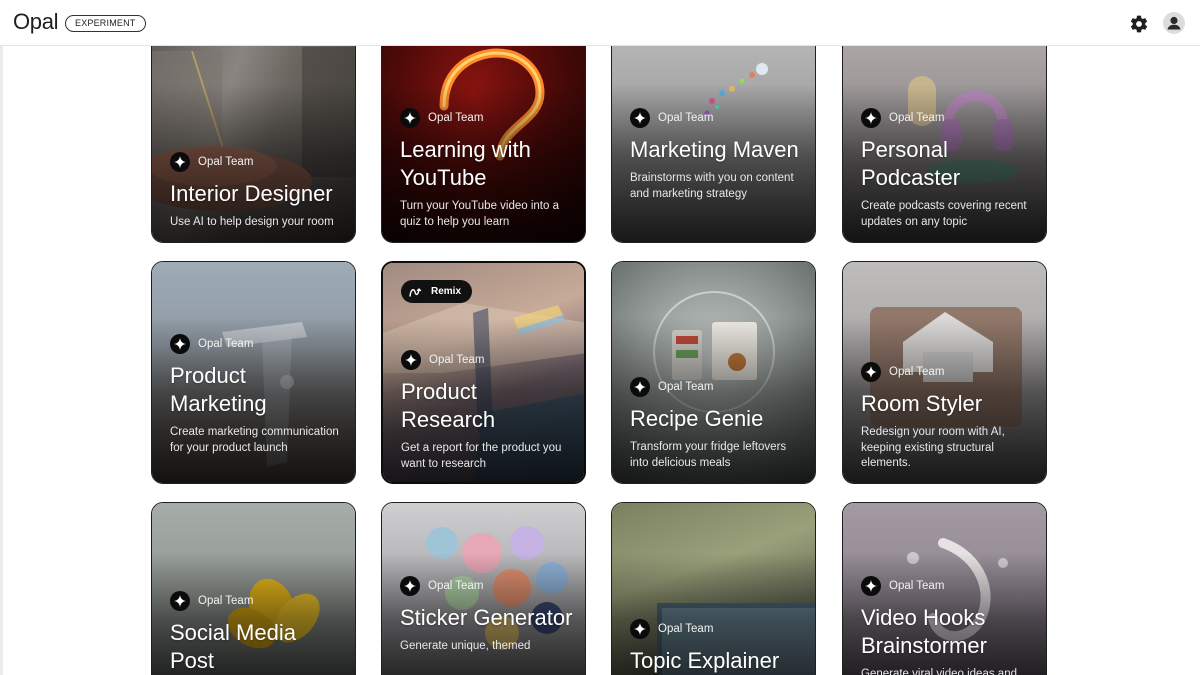  I want to click on card-social-media-post: Opal Team Social Media Post, so click(253, 588).